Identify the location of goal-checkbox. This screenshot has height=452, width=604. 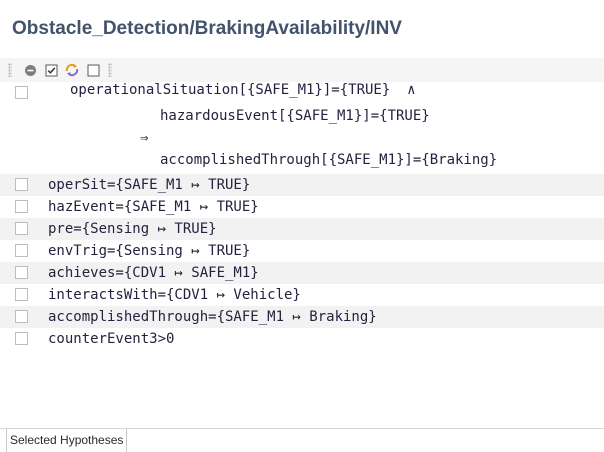
(21, 92).